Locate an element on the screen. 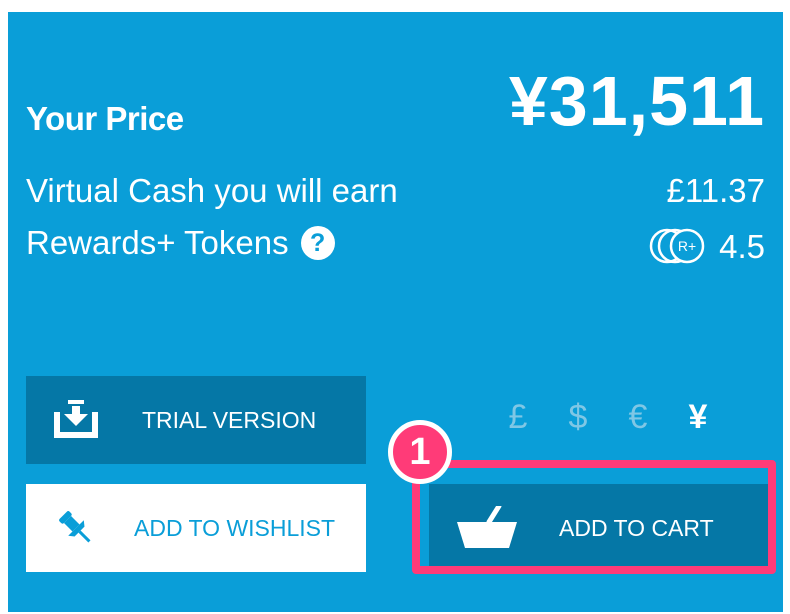 The image size is (790, 614). trial-version-label: TRIAL VERSION is located at coordinates (229, 419).